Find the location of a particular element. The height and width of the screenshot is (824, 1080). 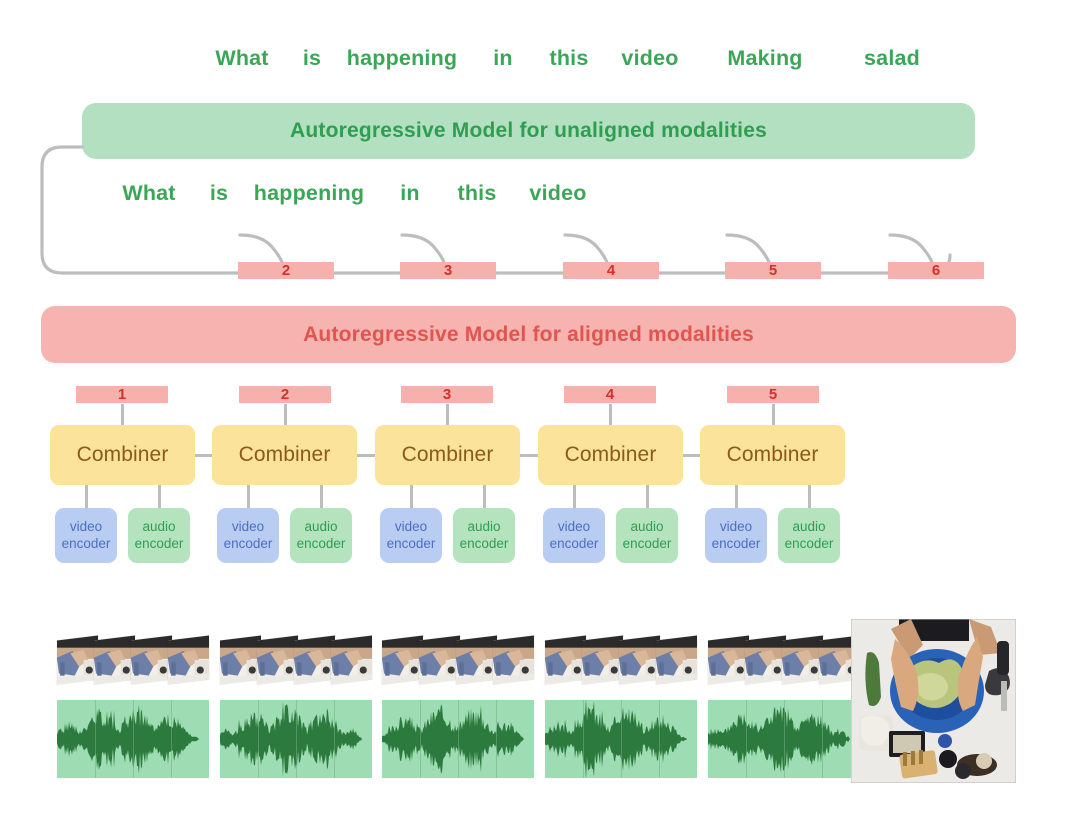

shifted-token-chip-4: 4 is located at coordinates (611, 270).